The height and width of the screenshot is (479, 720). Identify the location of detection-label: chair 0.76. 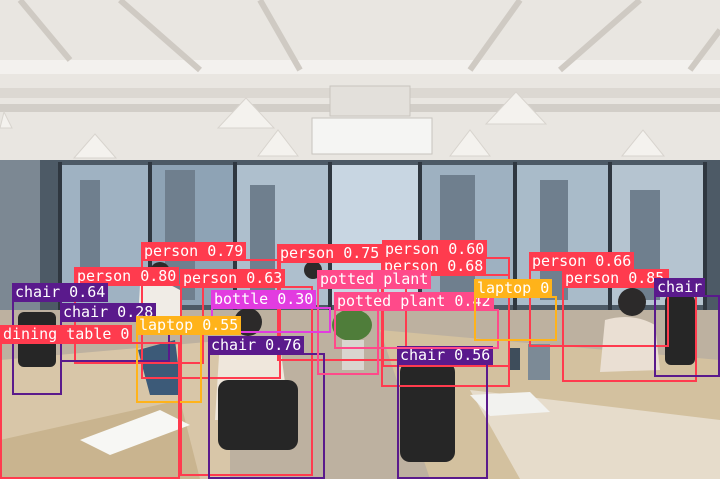
(256, 345).